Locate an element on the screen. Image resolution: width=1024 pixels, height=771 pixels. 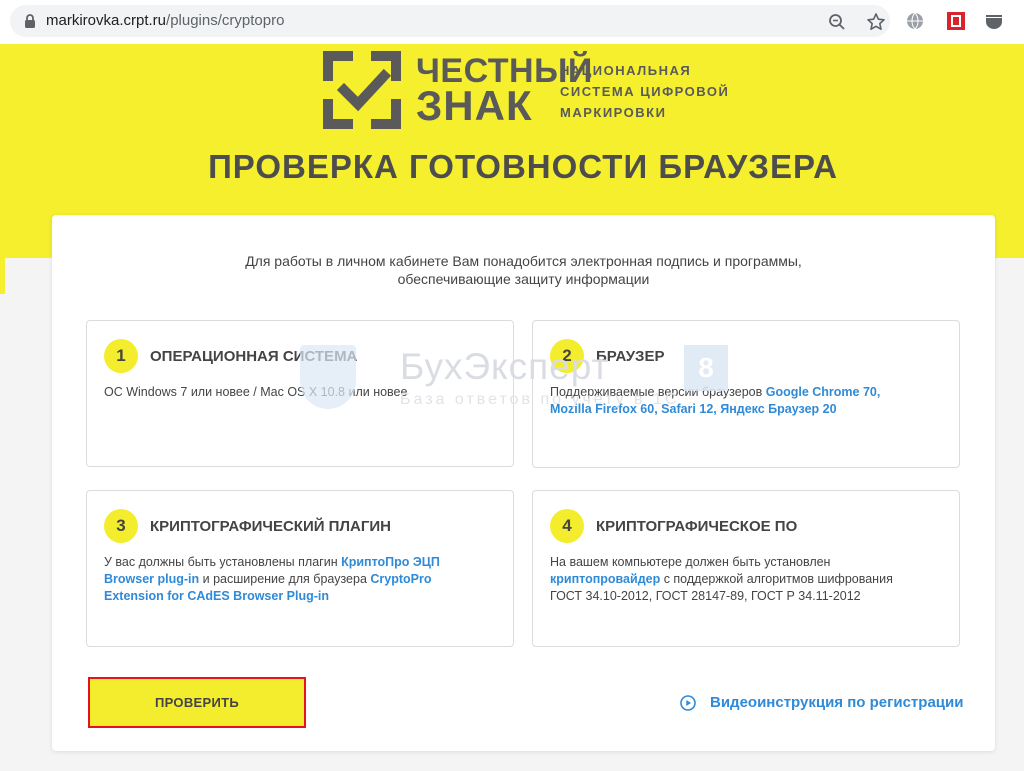
check-button: ПРОВЕРИТЬ is located at coordinates (197, 702).